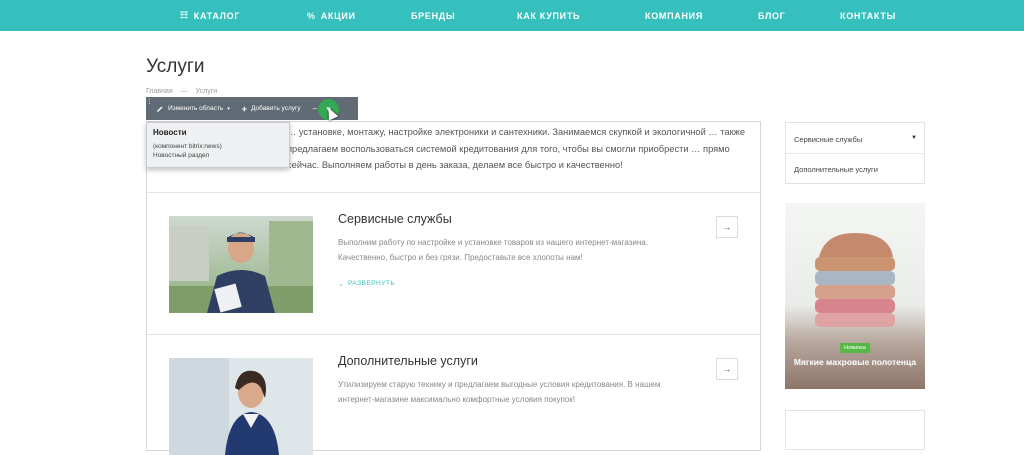 The height and width of the screenshot is (455, 1024). Describe the element at coordinates (341, 284) in the screenshot. I see `chevron-down-icon: ⌄` at that location.